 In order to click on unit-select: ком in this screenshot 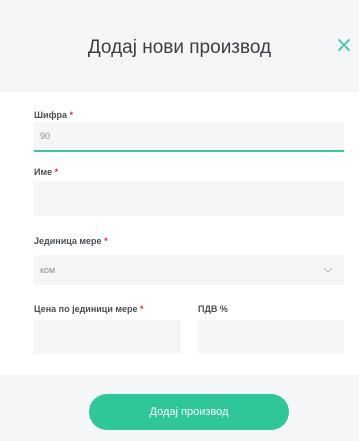, I will do `click(189, 270)`.